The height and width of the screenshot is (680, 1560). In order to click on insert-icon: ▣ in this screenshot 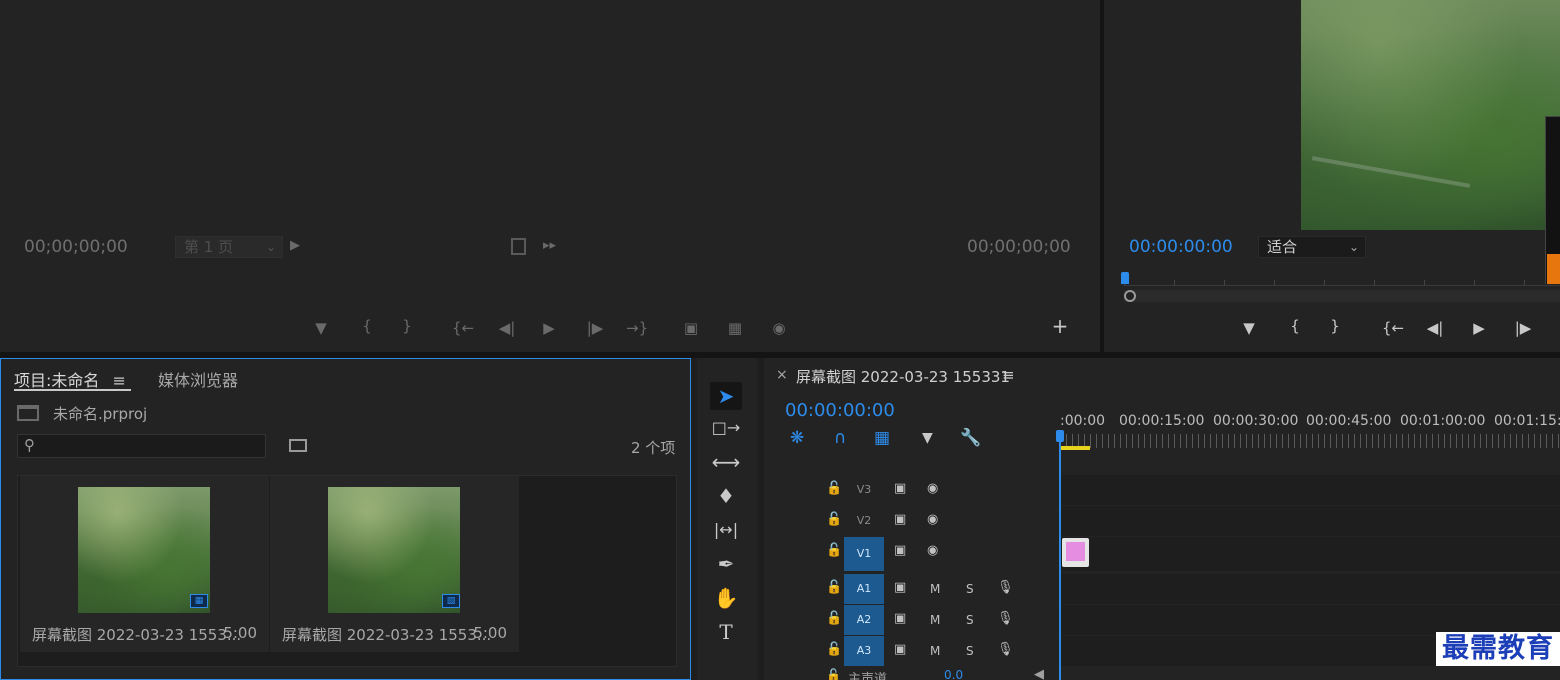, I will do `click(691, 328)`.